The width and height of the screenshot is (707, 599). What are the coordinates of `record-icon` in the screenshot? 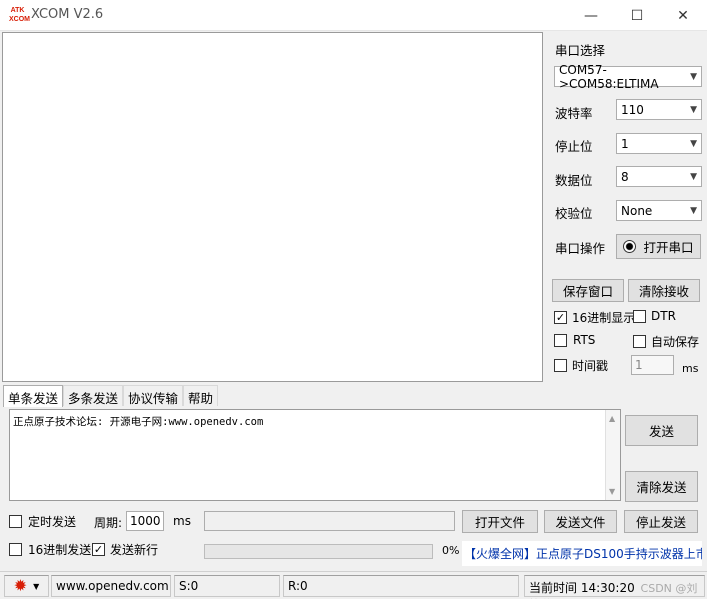 It's located at (630, 246).